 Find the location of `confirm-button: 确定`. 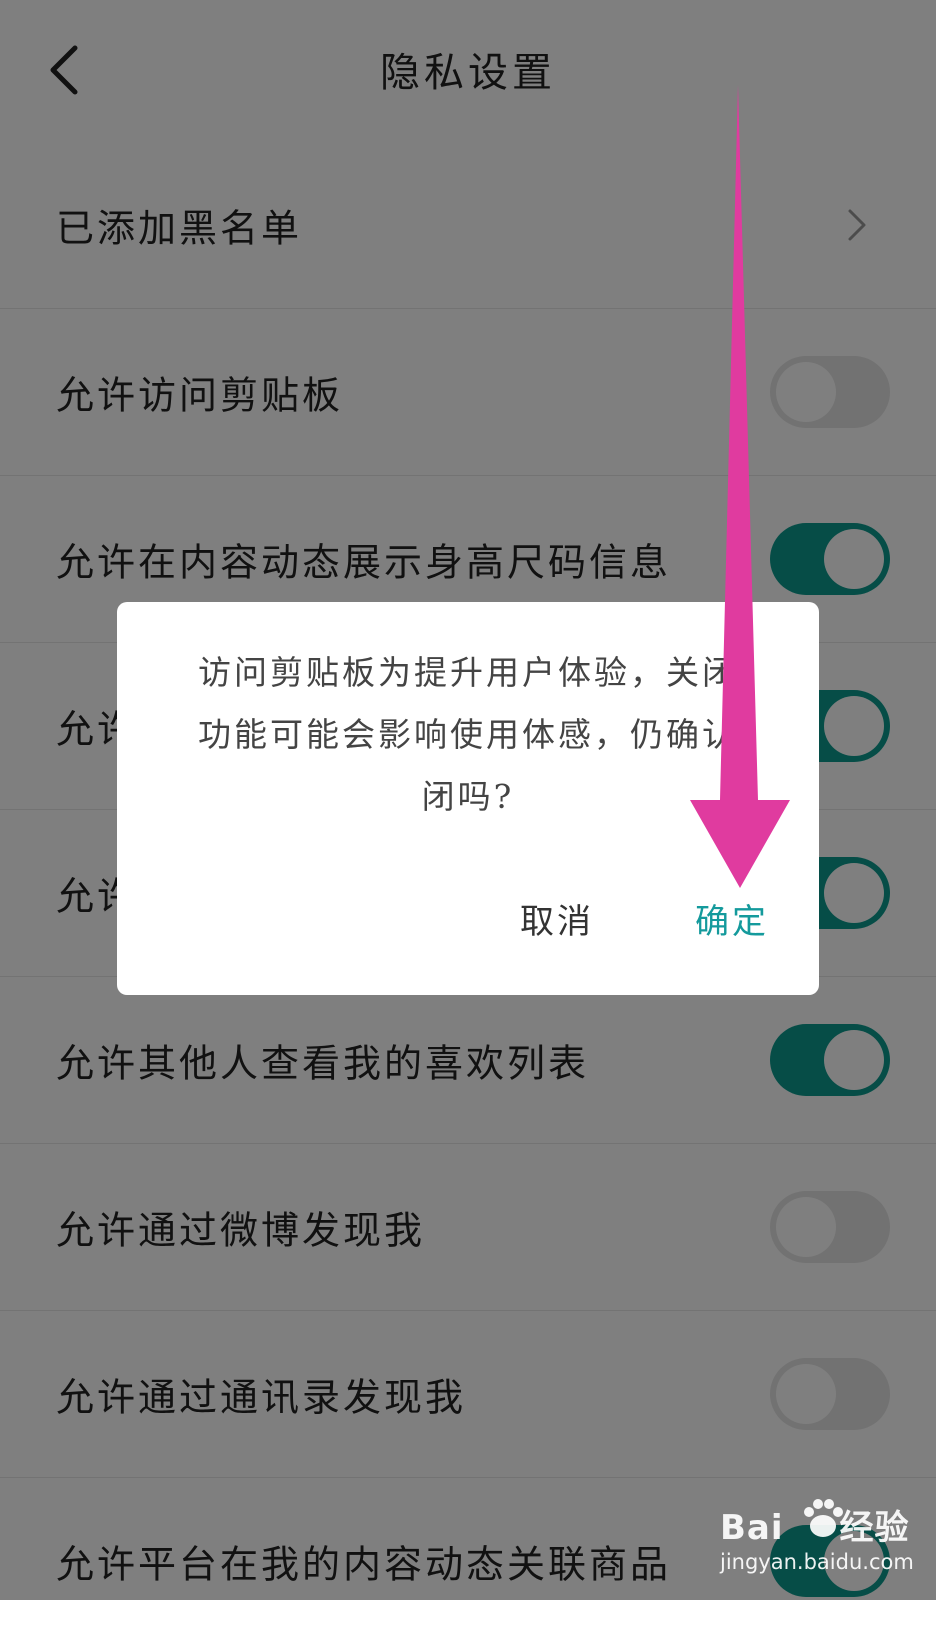

confirm-button: 确定 is located at coordinates (732, 922).